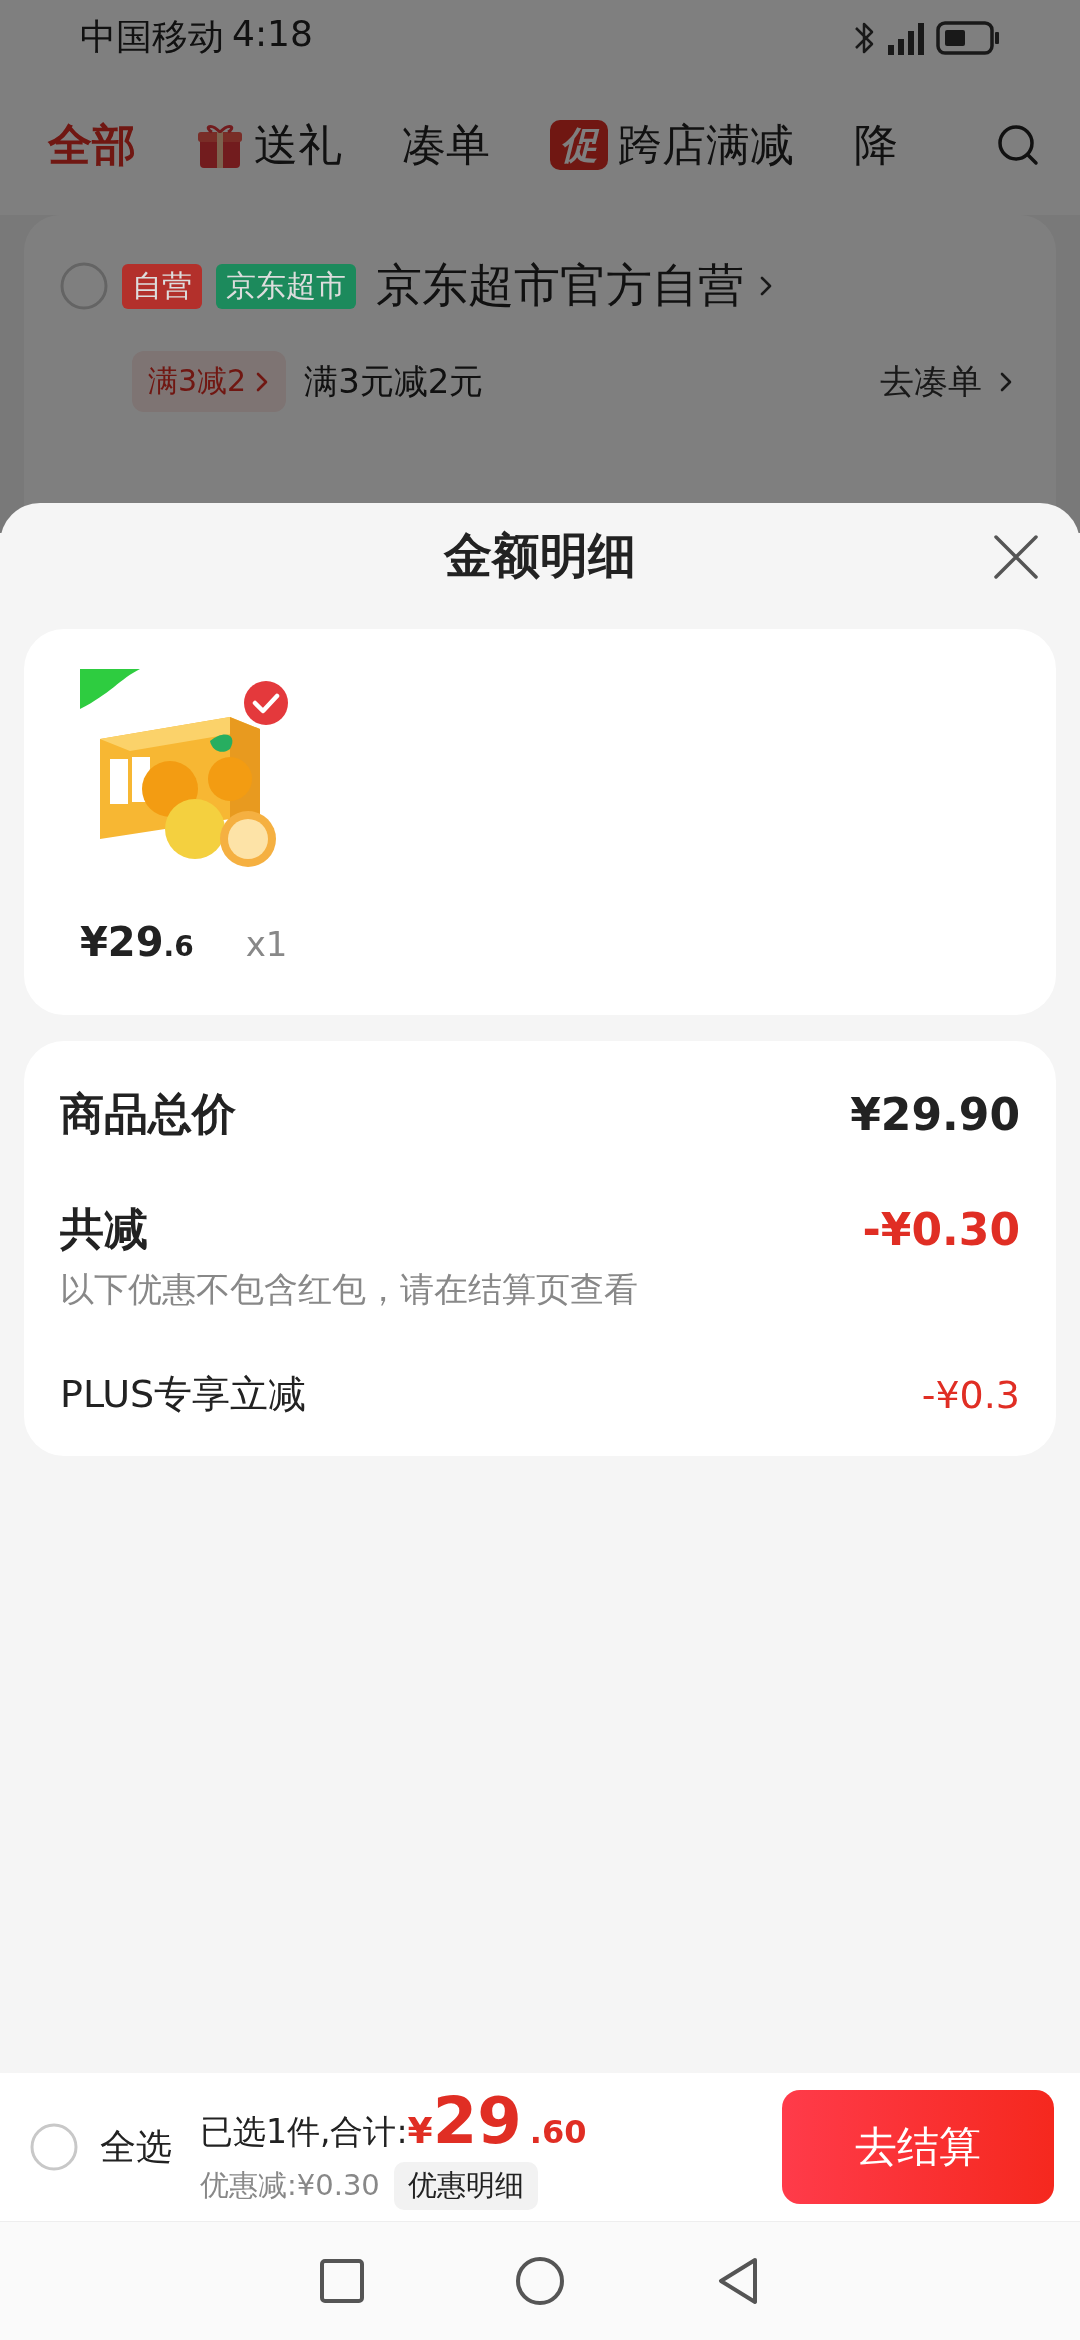  Describe the element at coordinates (162, 286) in the screenshot. I see `store-tag: 自营` at that location.